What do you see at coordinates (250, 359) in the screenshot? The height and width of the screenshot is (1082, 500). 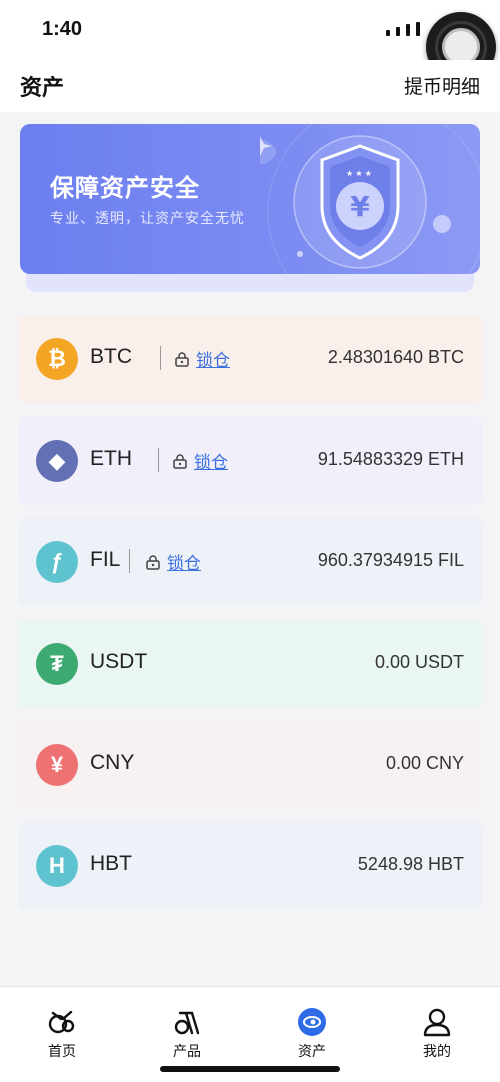 I see `asset-card-btc: ₿ BTC 锁仓 2.48301640 BTC` at bounding box center [250, 359].